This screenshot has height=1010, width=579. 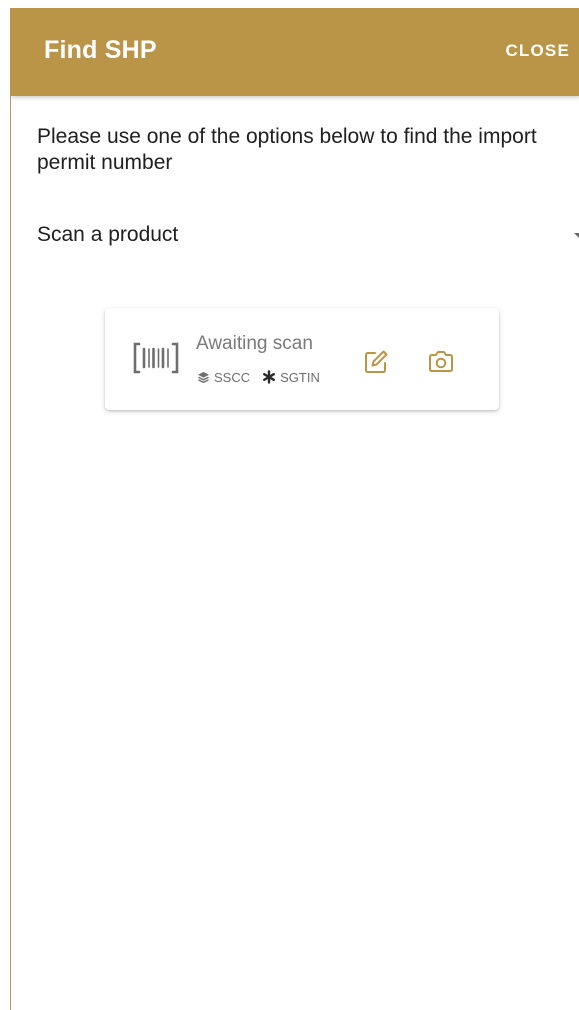 I want to click on scan-card: Awaiting scan SSCC SGTIN, so click(x=302, y=359).